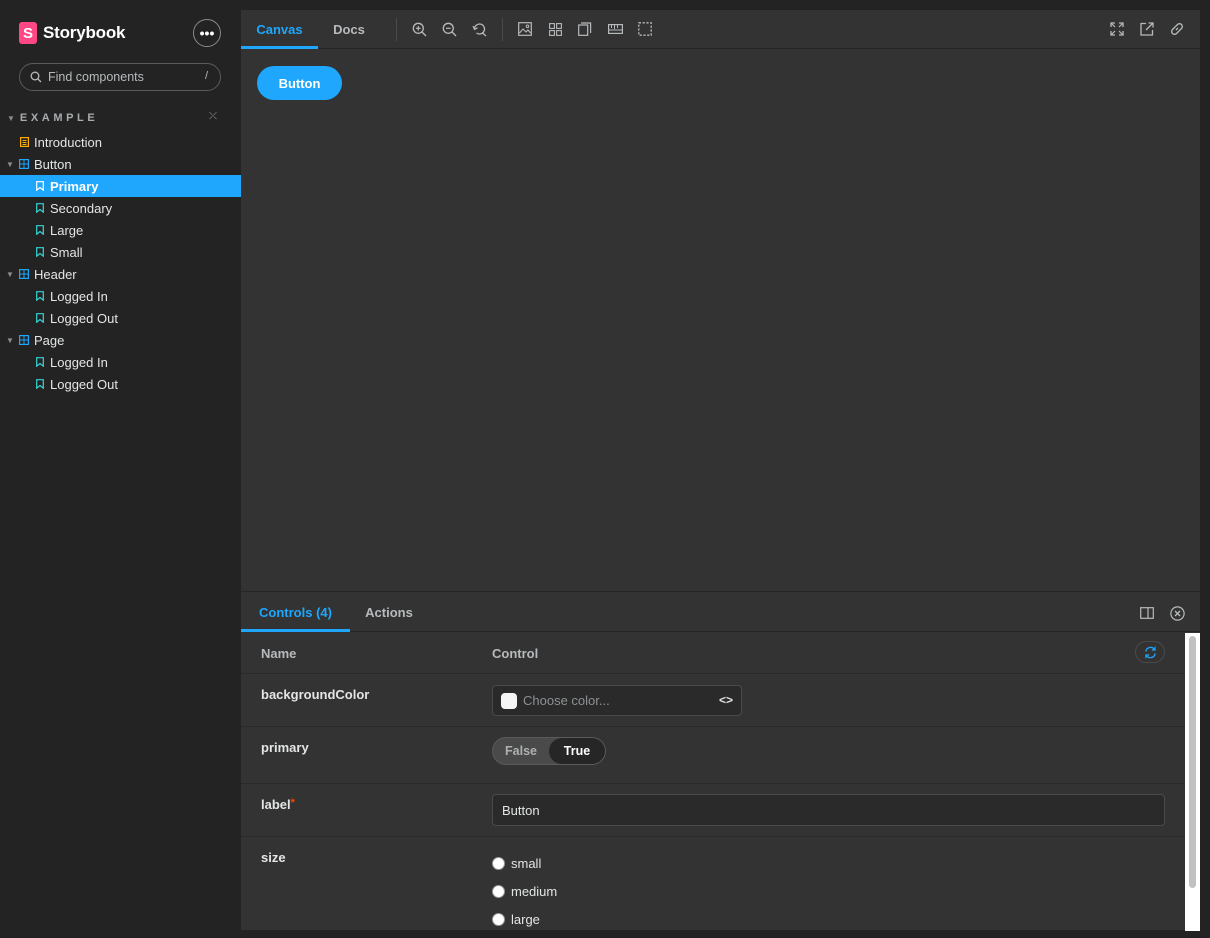  What do you see at coordinates (285, 747) in the screenshot?
I see `control-name: primary` at bounding box center [285, 747].